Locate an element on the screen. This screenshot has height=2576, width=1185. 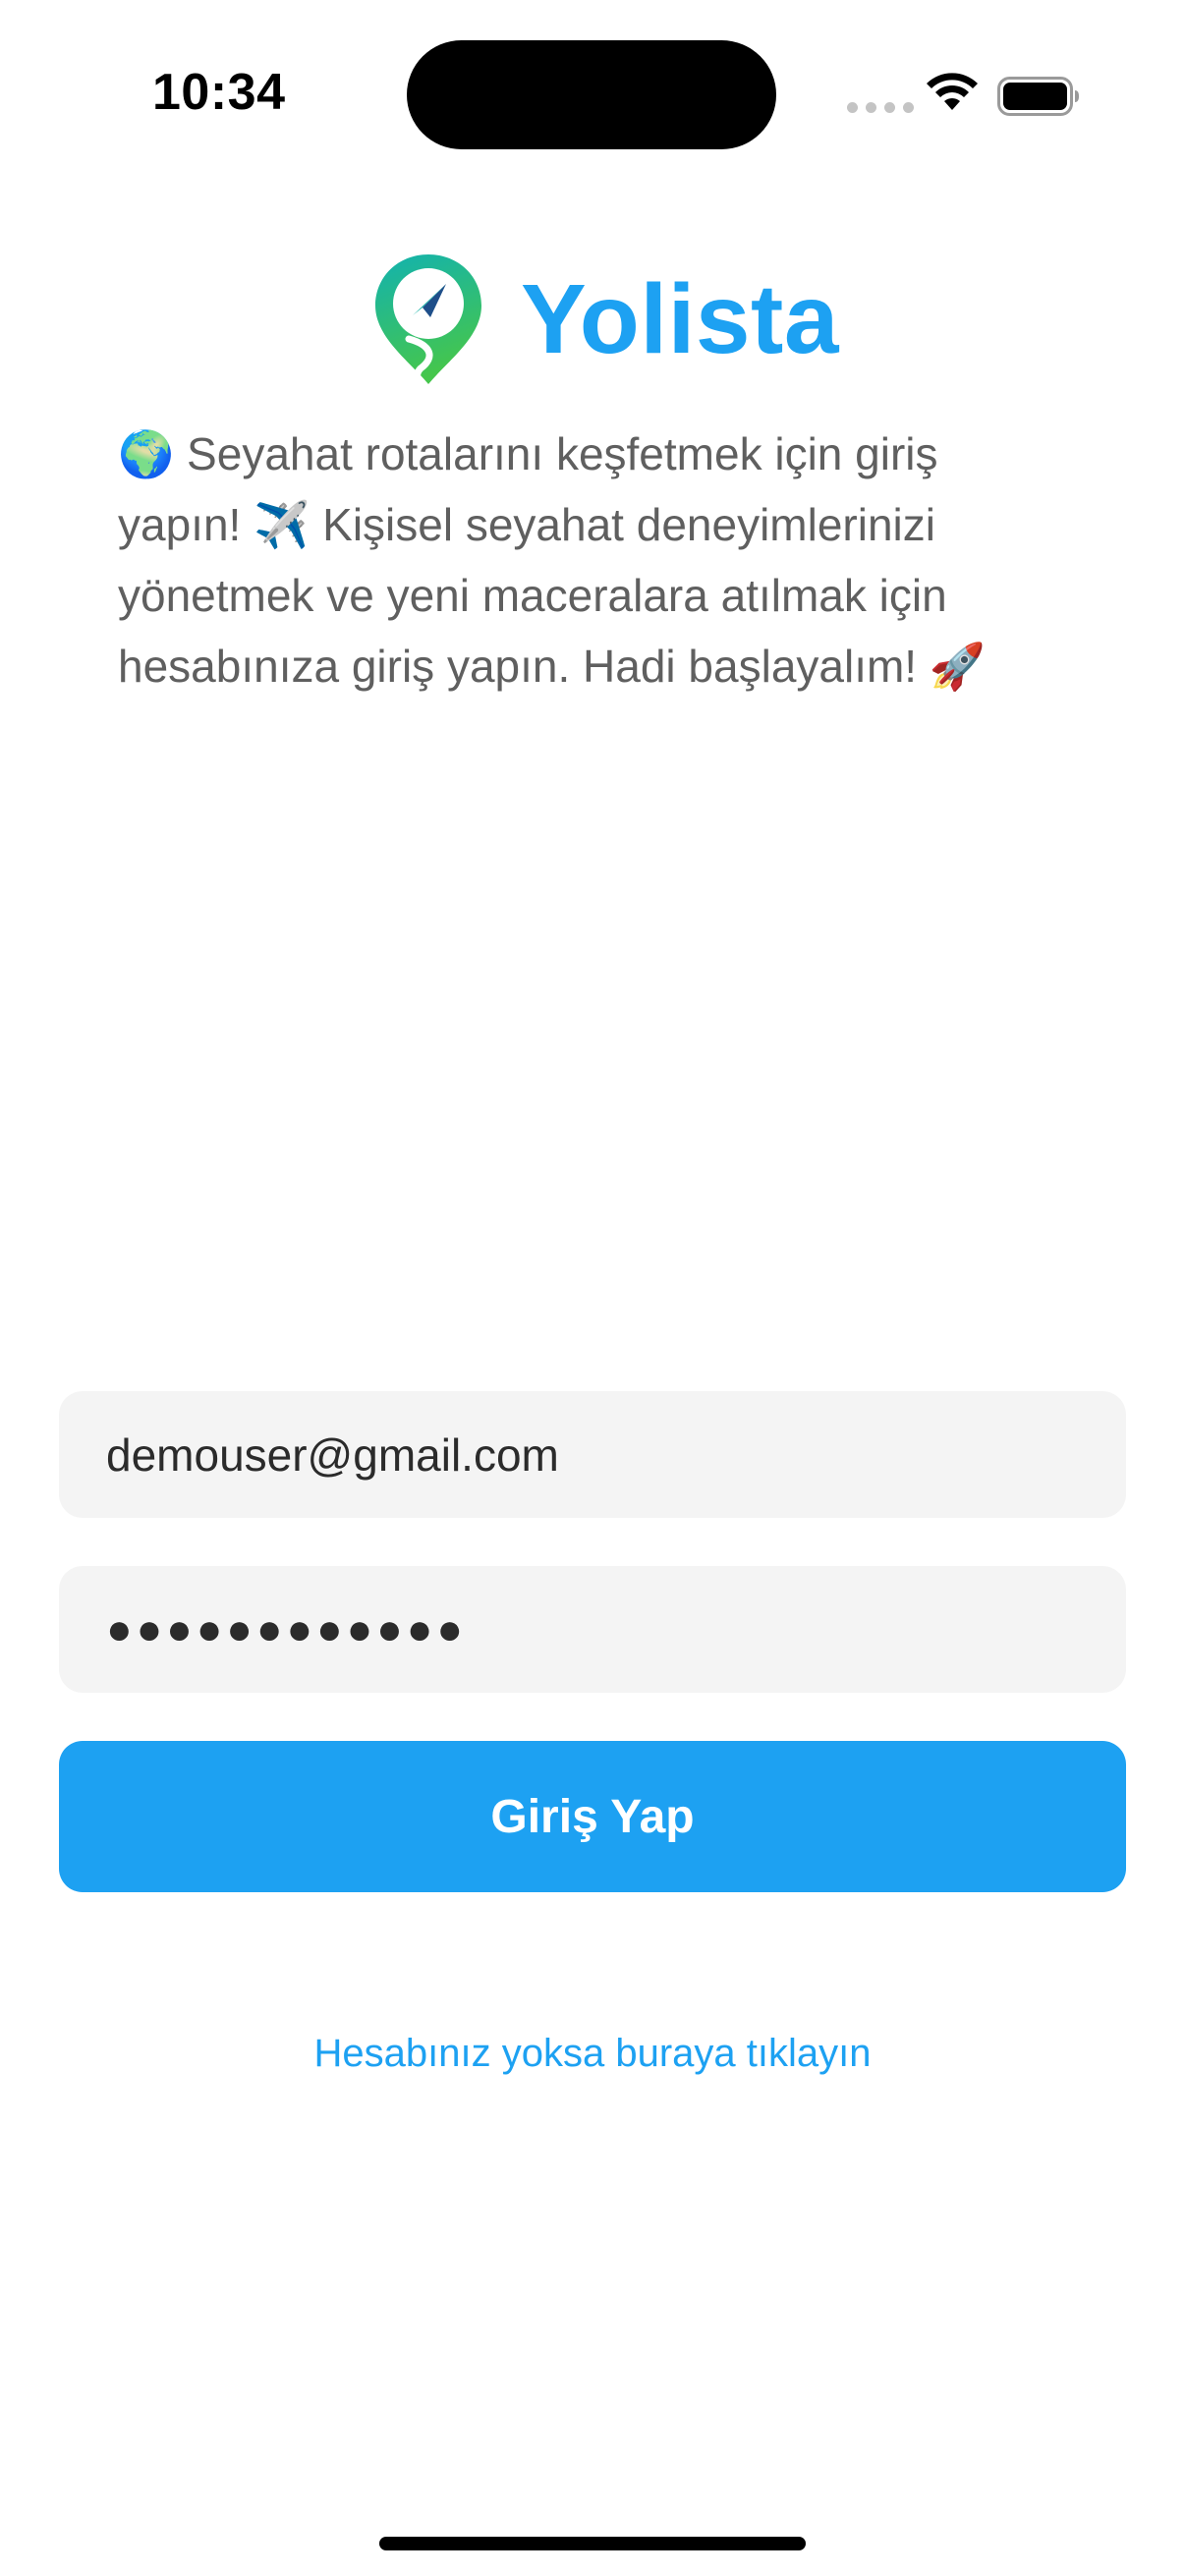
wifi-icon is located at coordinates (953, 91).